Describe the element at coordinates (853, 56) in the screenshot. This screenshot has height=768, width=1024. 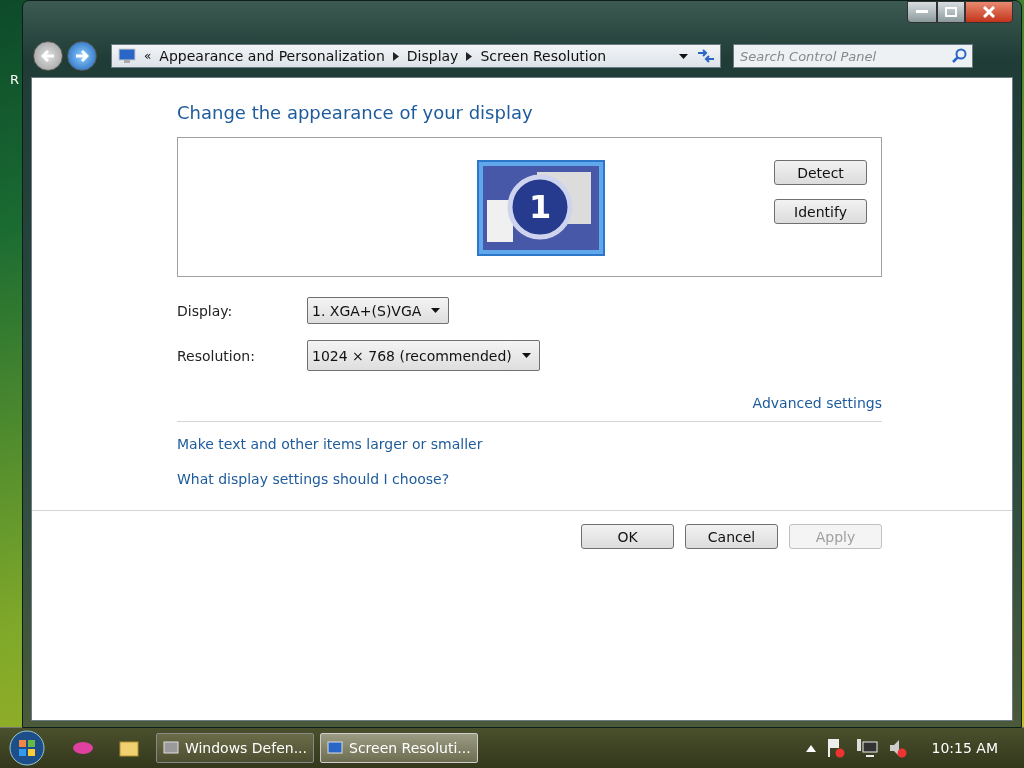
I see `search-field: Search Control Panel` at that location.